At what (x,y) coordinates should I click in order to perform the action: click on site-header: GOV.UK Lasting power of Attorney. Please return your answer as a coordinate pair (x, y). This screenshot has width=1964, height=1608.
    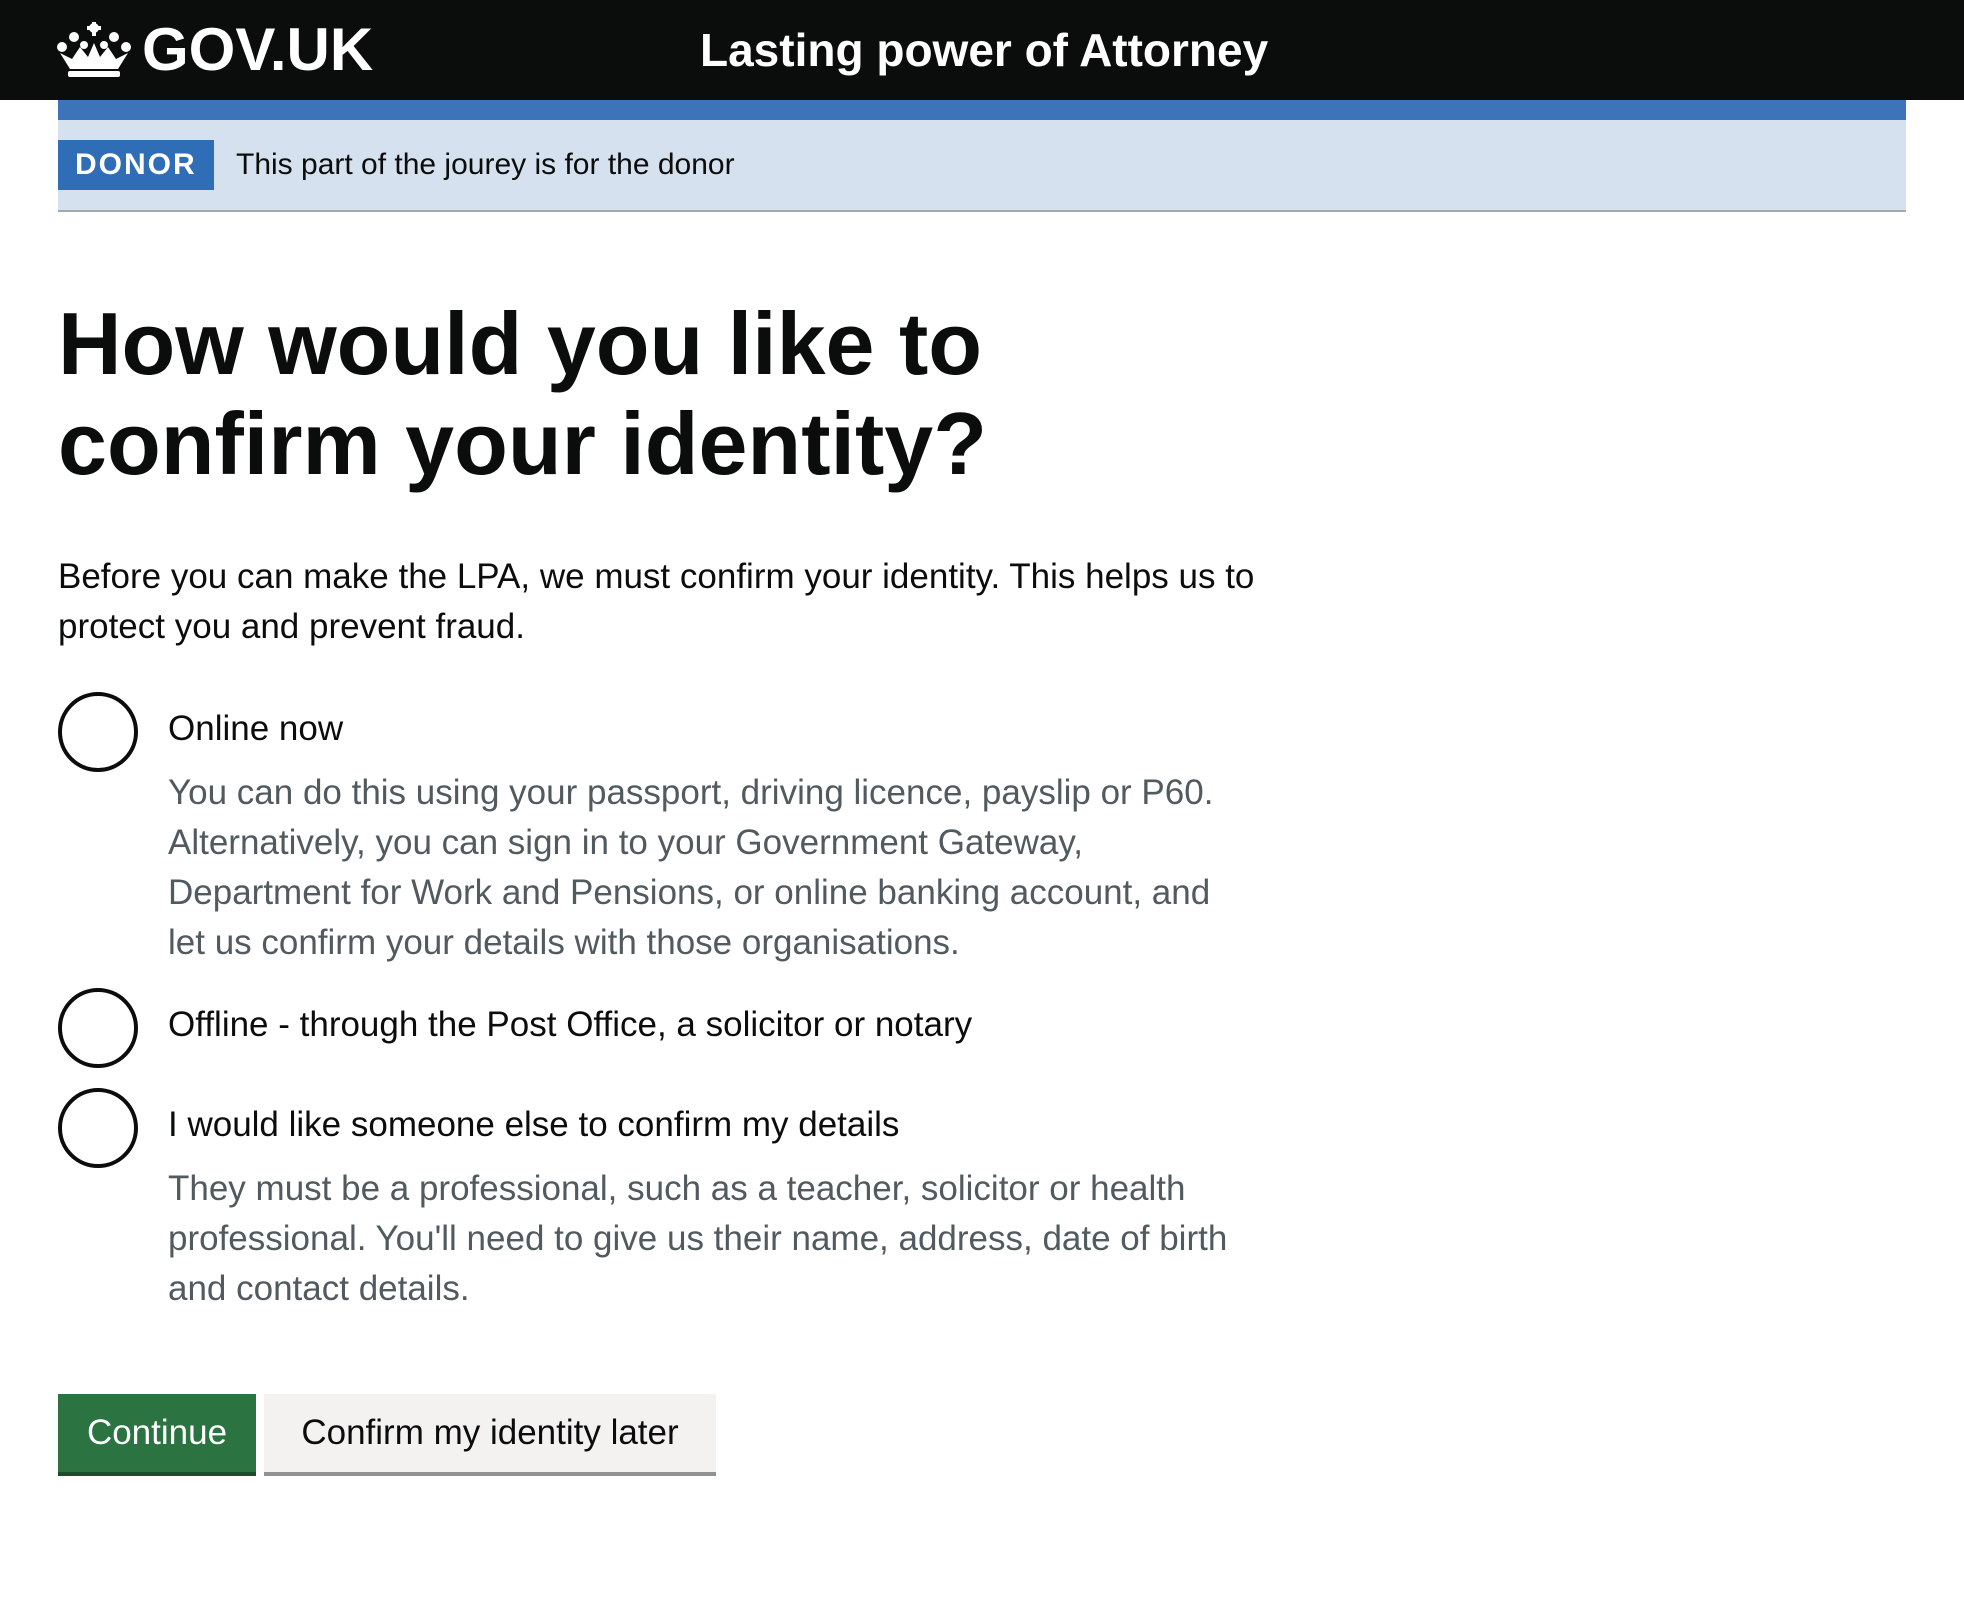
    Looking at the image, I should click on (982, 50).